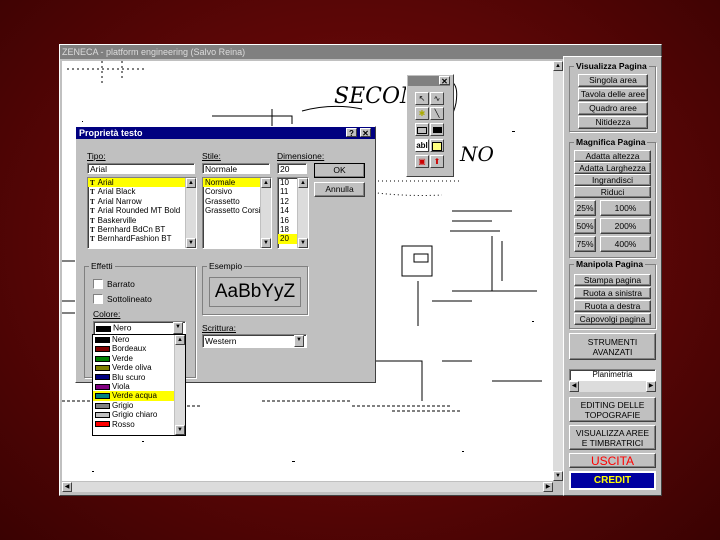  What do you see at coordinates (437, 113) in the screenshot?
I see `line-tool-icon: ╲` at bounding box center [437, 113].